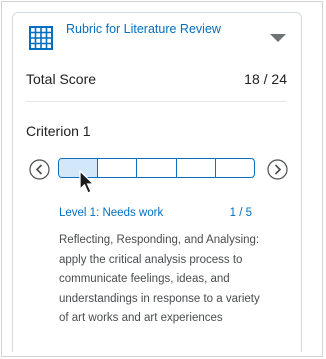 The width and height of the screenshot is (326, 359). Describe the element at coordinates (277, 169) in the screenshot. I see `chevron-right-icon` at that location.